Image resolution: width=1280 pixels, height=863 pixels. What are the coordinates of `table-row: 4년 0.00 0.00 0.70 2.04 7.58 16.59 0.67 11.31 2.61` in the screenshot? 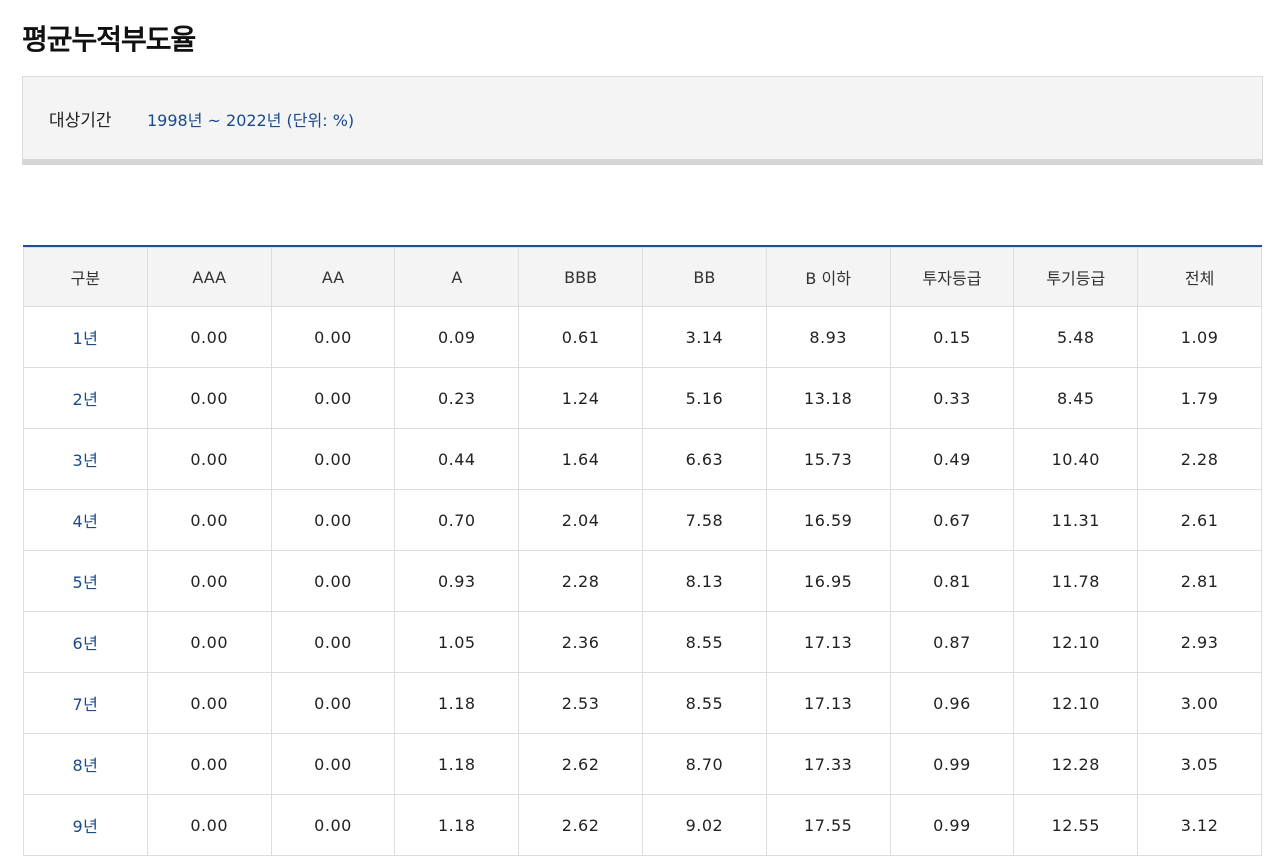 It's located at (642, 520).